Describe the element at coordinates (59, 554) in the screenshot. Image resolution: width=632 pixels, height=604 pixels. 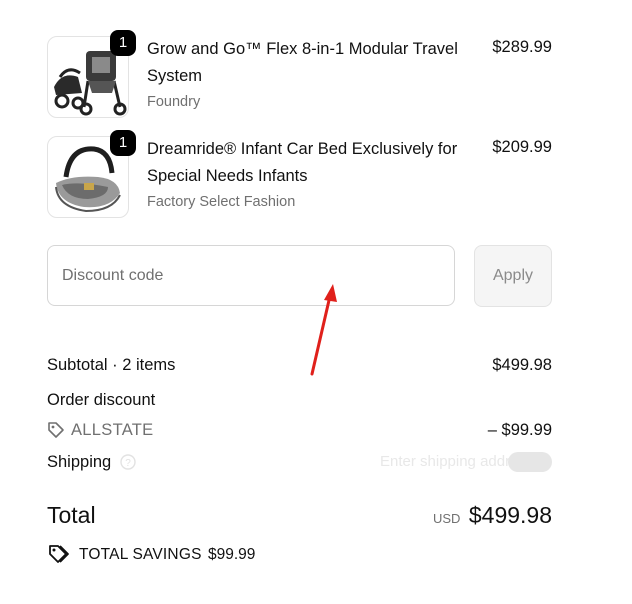
I see `savings-tag-icon` at that location.